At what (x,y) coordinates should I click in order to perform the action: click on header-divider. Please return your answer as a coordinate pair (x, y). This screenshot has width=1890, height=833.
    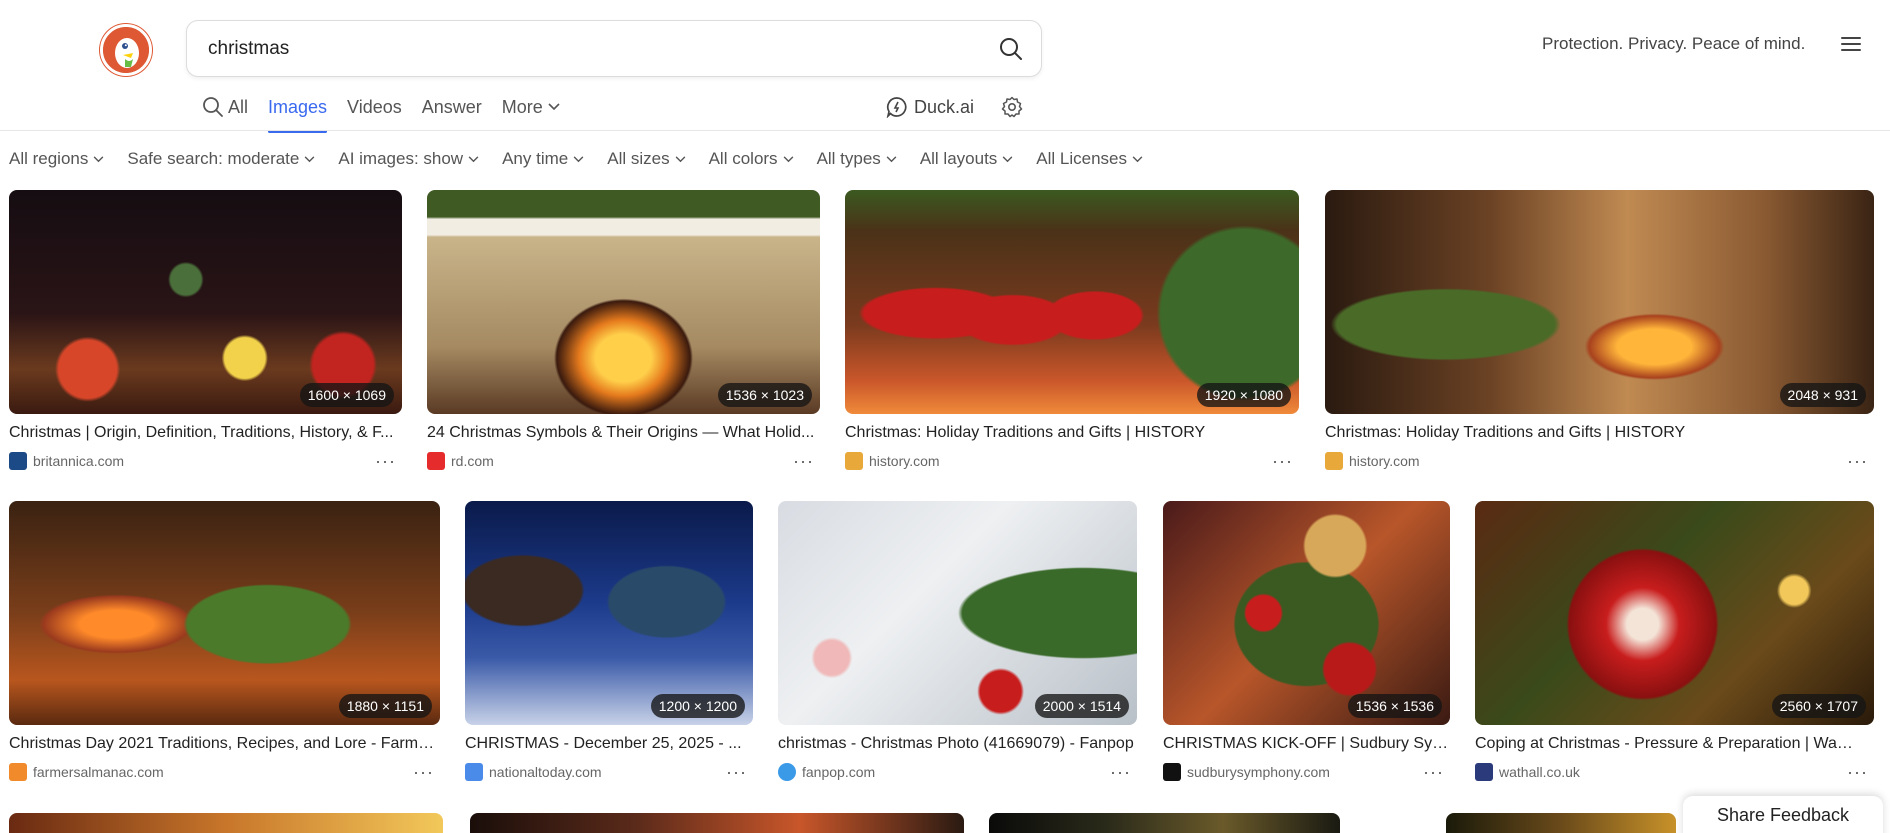
    Looking at the image, I should click on (945, 130).